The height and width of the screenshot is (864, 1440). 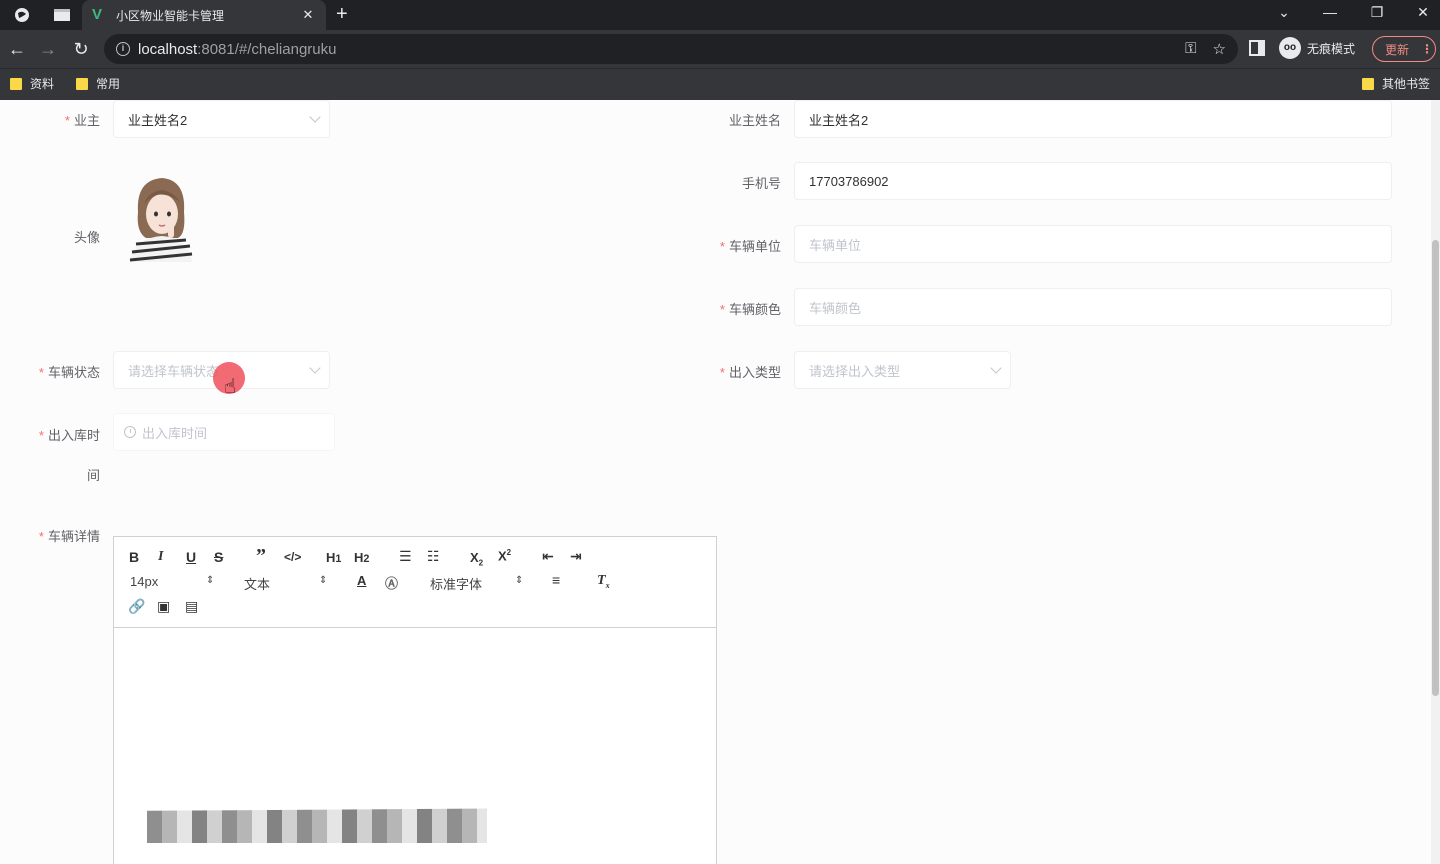 I want to click on url-host: localhost, so click(x=168, y=49).